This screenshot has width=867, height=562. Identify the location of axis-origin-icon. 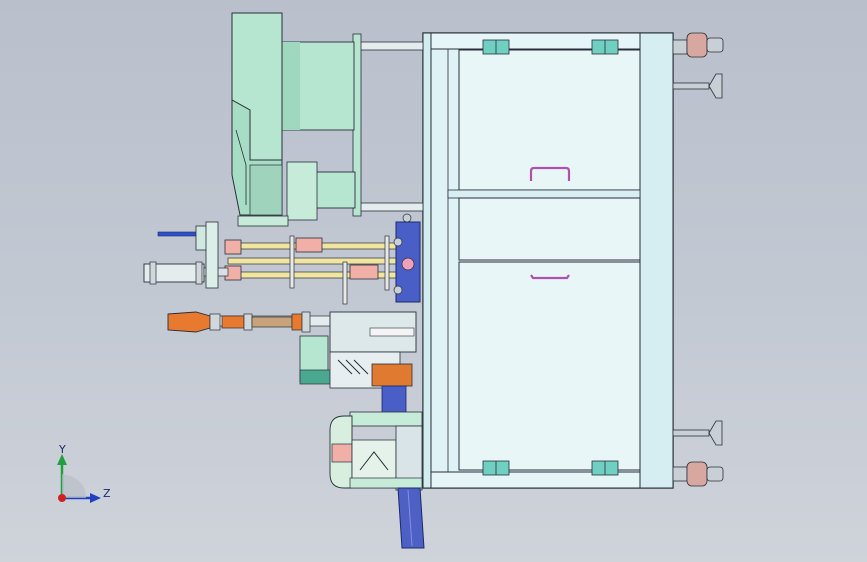
(62, 498).